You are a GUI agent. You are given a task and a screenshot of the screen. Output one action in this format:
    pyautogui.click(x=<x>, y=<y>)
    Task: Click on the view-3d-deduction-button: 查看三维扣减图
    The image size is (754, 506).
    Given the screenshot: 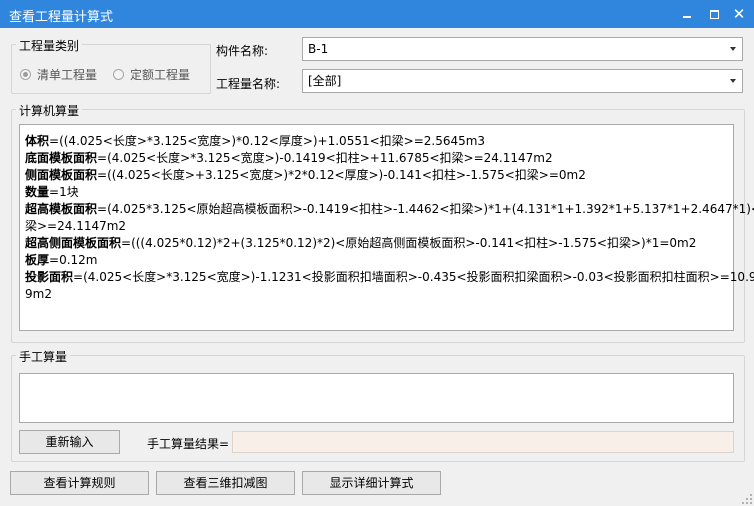 What is the action you would take?
    pyautogui.click(x=225, y=483)
    